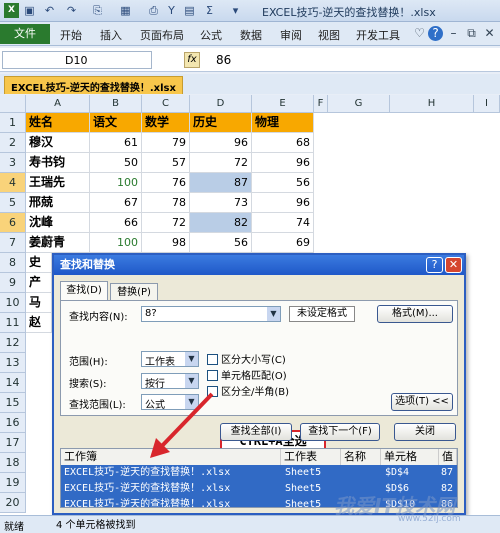 The image size is (500, 533). I want to click on annotation-arrow, so click(182, 425).